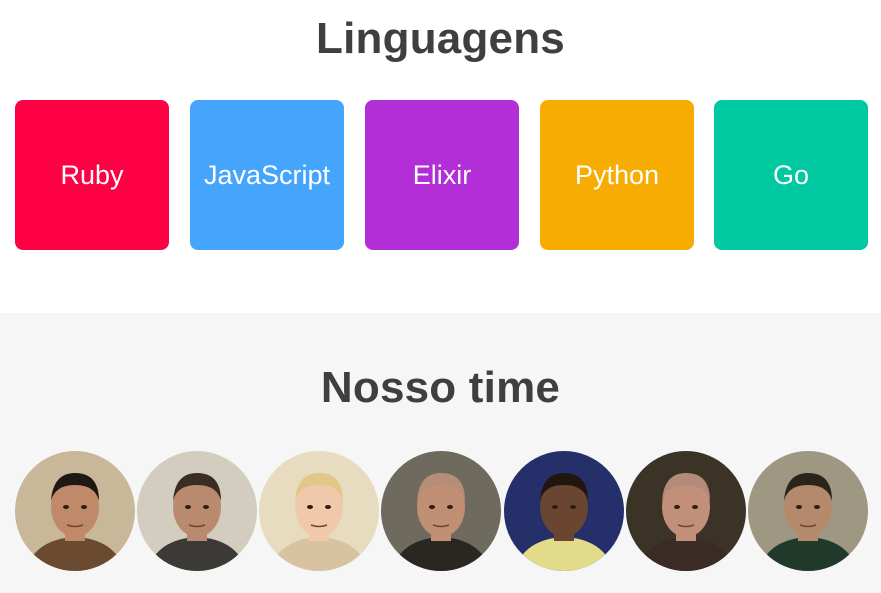 The width and height of the screenshot is (881, 593). I want to click on language-card-label: Python, so click(617, 174).